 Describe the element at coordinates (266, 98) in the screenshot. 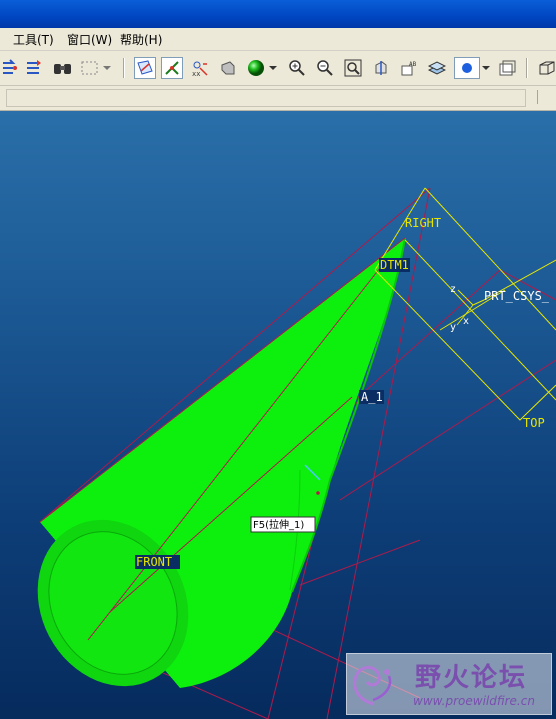

I see `command-field` at that location.